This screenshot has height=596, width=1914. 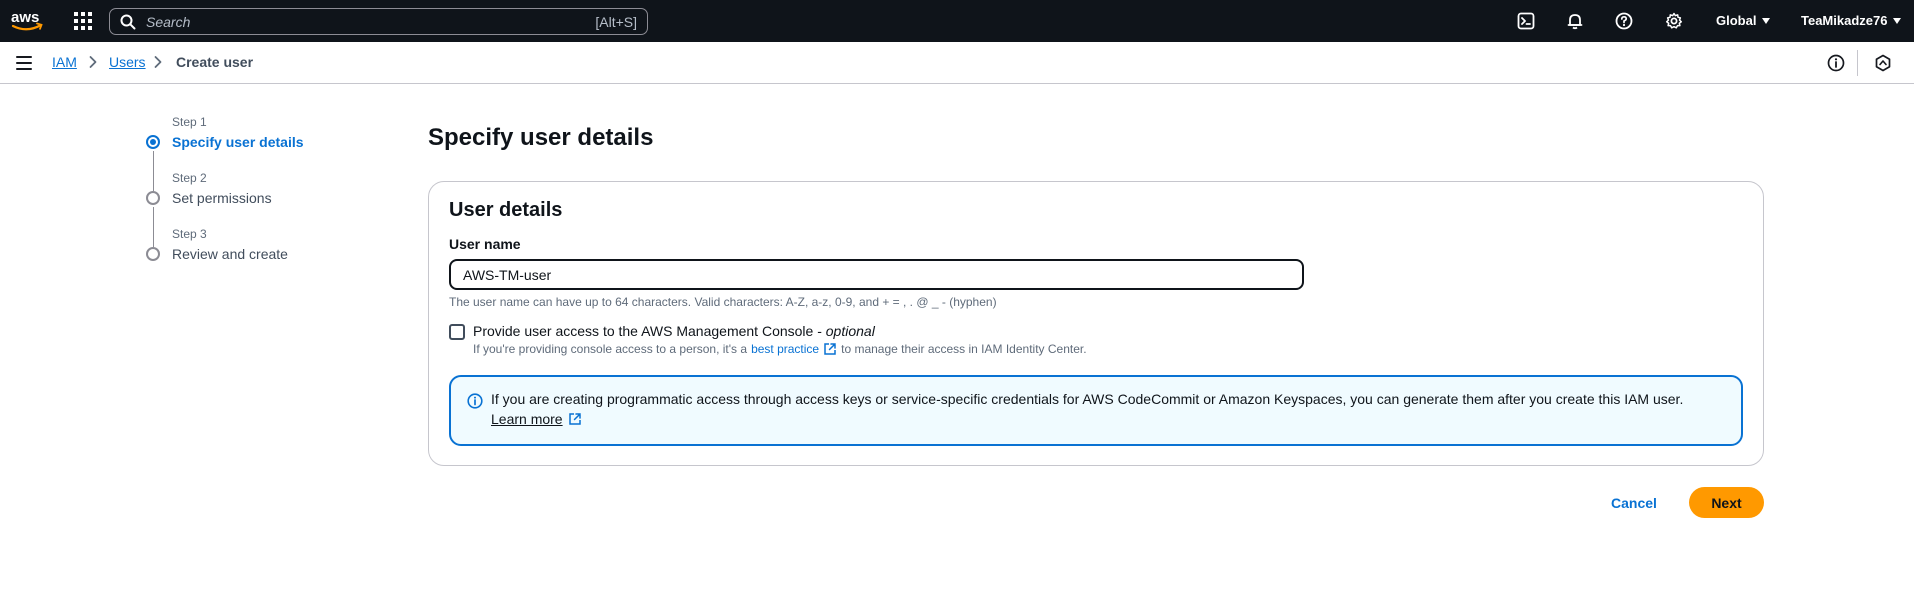 What do you see at coordinates (168, 22) in the screenshot?
I see `search-placeholder: Search` at bounding box center [168, 22].